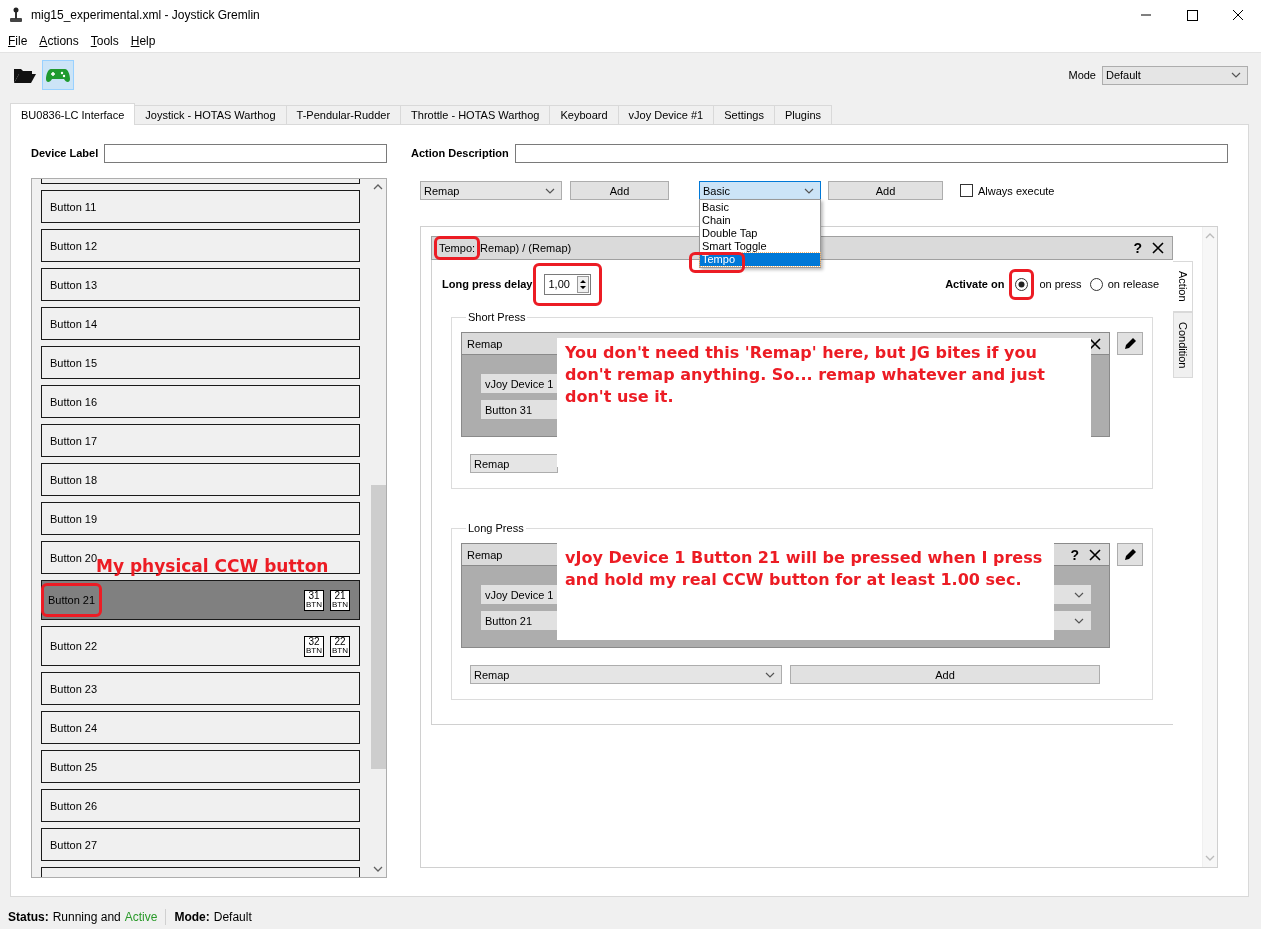  What do you see at coordinates (18, 41) in the screenshot?
I see `menu-item: File` at bounding box center [18, 41].